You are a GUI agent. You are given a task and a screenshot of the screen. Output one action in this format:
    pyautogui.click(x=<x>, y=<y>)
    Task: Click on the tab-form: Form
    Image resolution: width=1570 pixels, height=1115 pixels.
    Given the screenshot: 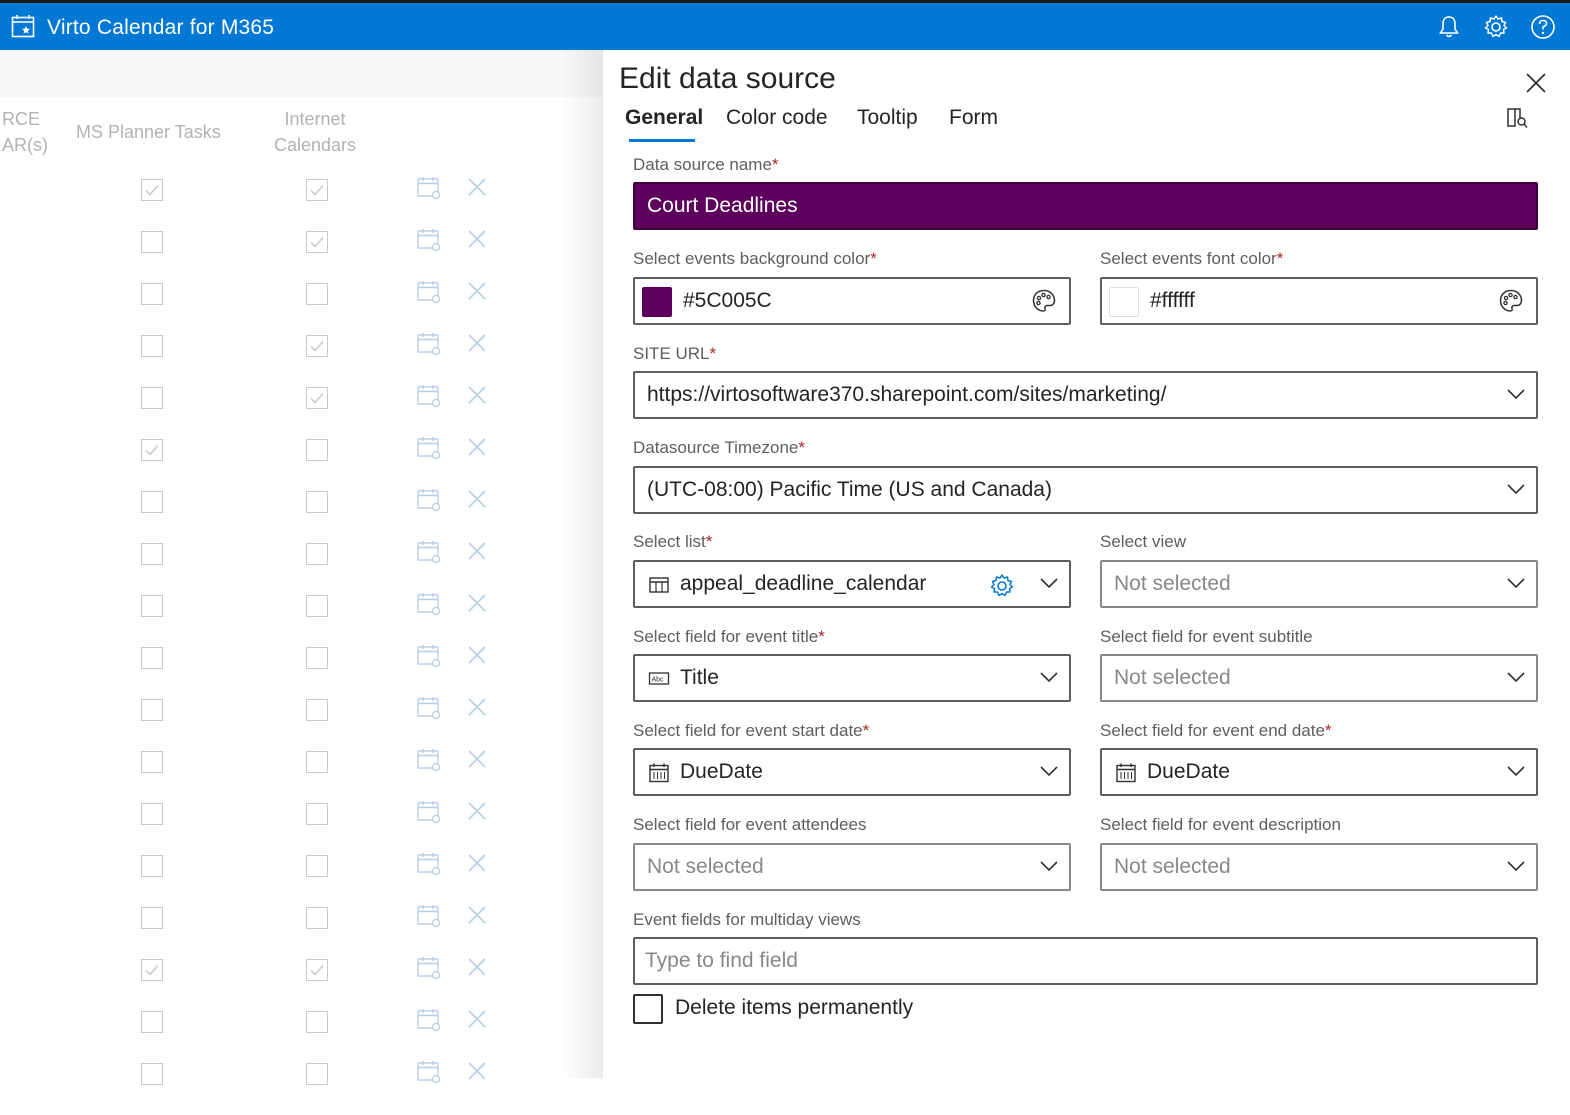 What is the action you would take?
    pyautogui.click(x=973, y=118)
    